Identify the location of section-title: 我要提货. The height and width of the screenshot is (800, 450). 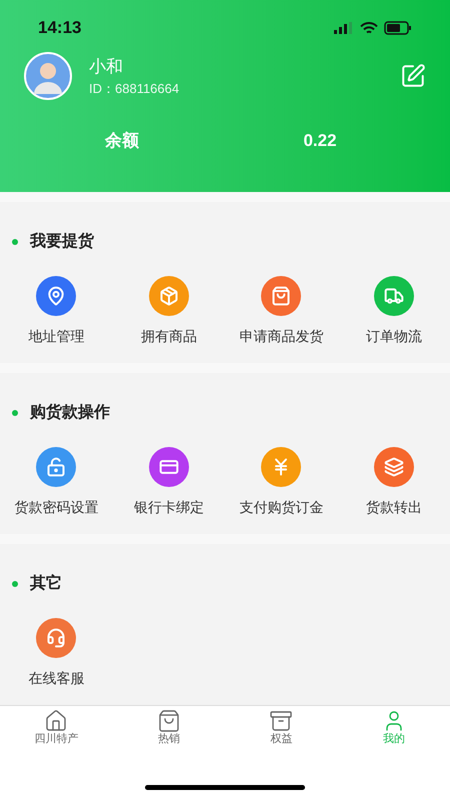
(62, 242).